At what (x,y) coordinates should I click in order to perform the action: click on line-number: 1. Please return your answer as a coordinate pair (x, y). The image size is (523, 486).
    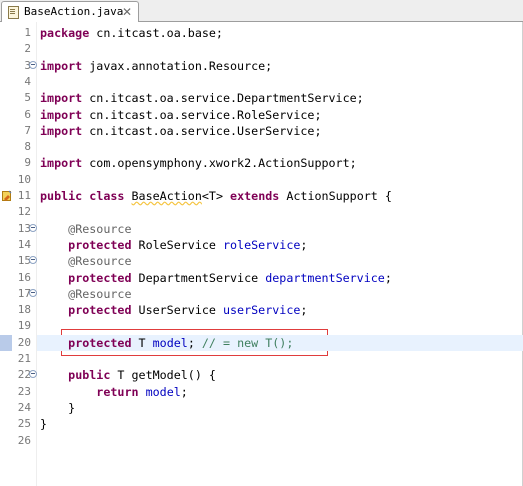
    Looking at the image, I should click on (27, 32).